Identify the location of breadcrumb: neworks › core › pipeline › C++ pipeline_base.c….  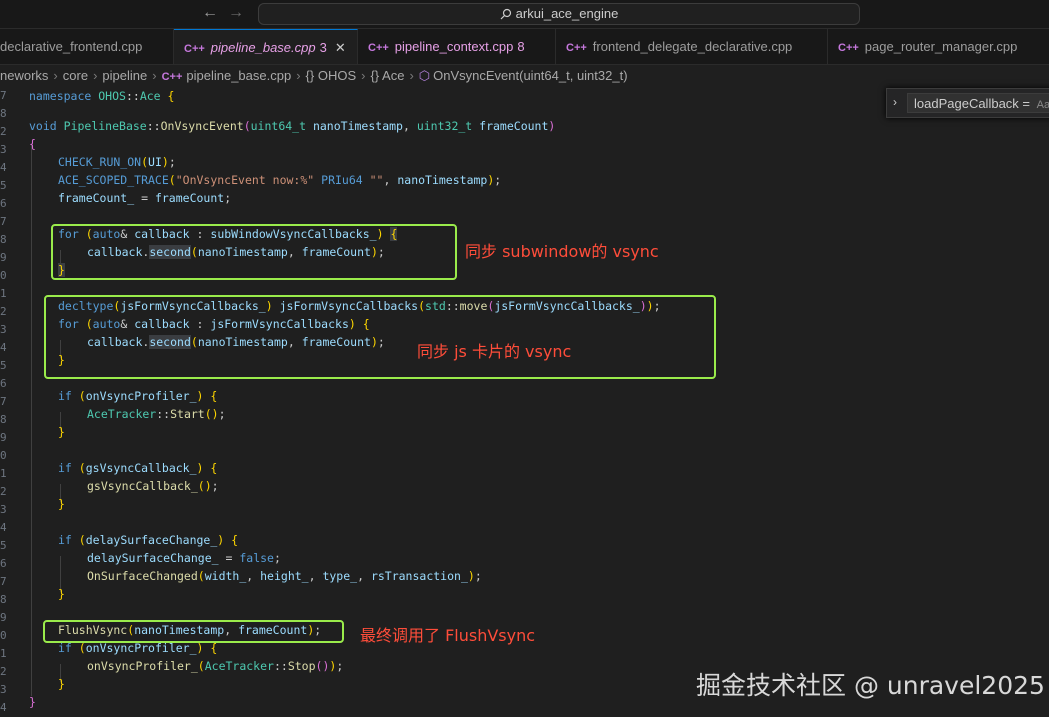
(314, 75).